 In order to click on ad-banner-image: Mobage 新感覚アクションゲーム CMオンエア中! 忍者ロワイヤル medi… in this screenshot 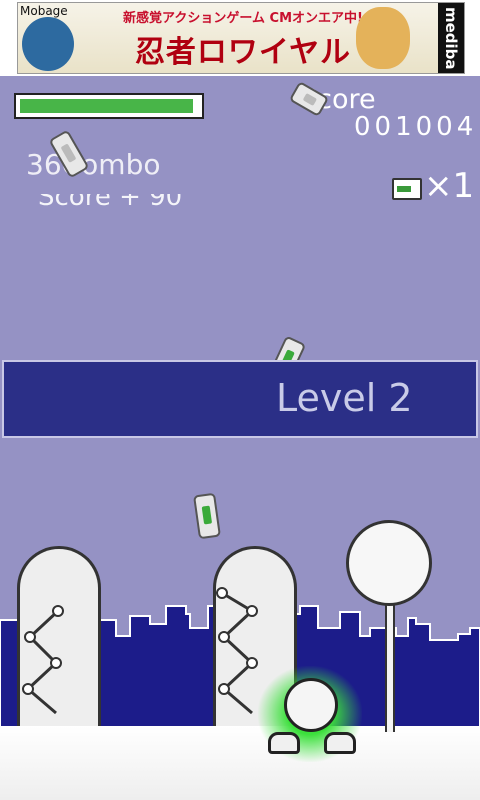, I will do `click(241, 38)`.